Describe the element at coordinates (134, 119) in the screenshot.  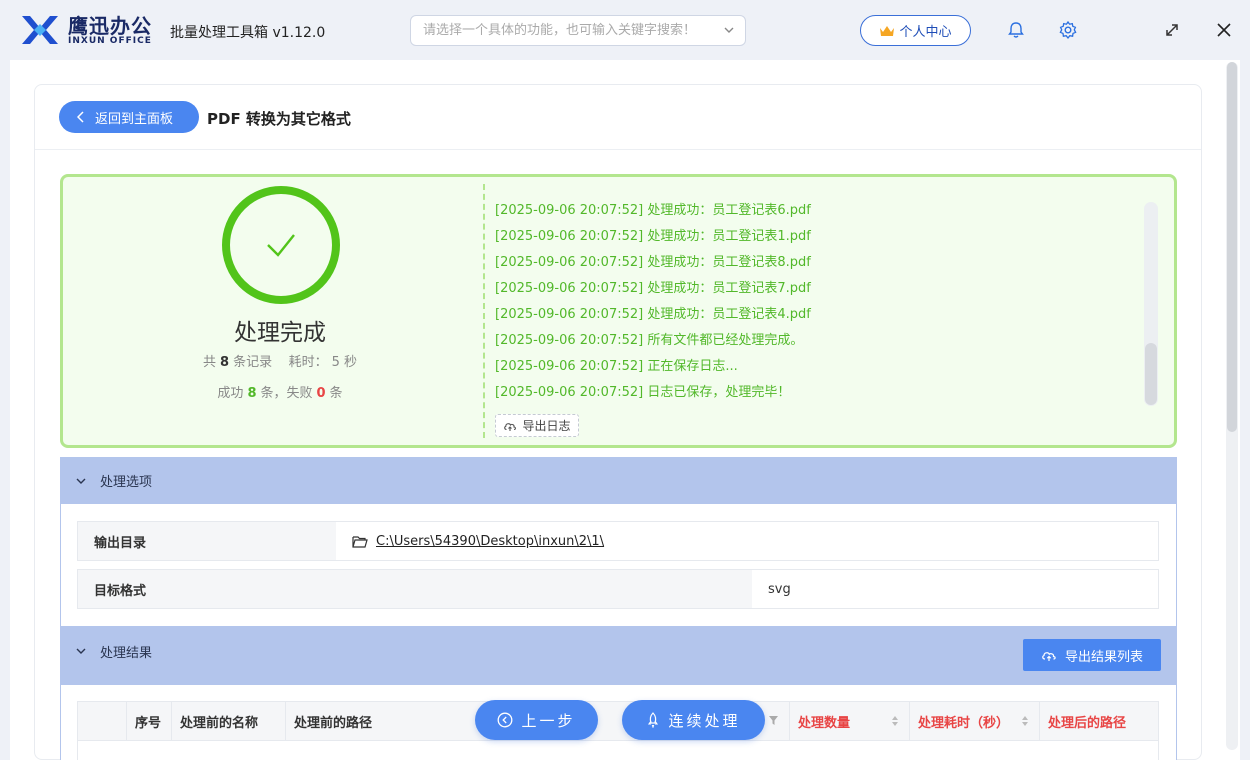
I see `back-label: 返回到主面板` at that location.